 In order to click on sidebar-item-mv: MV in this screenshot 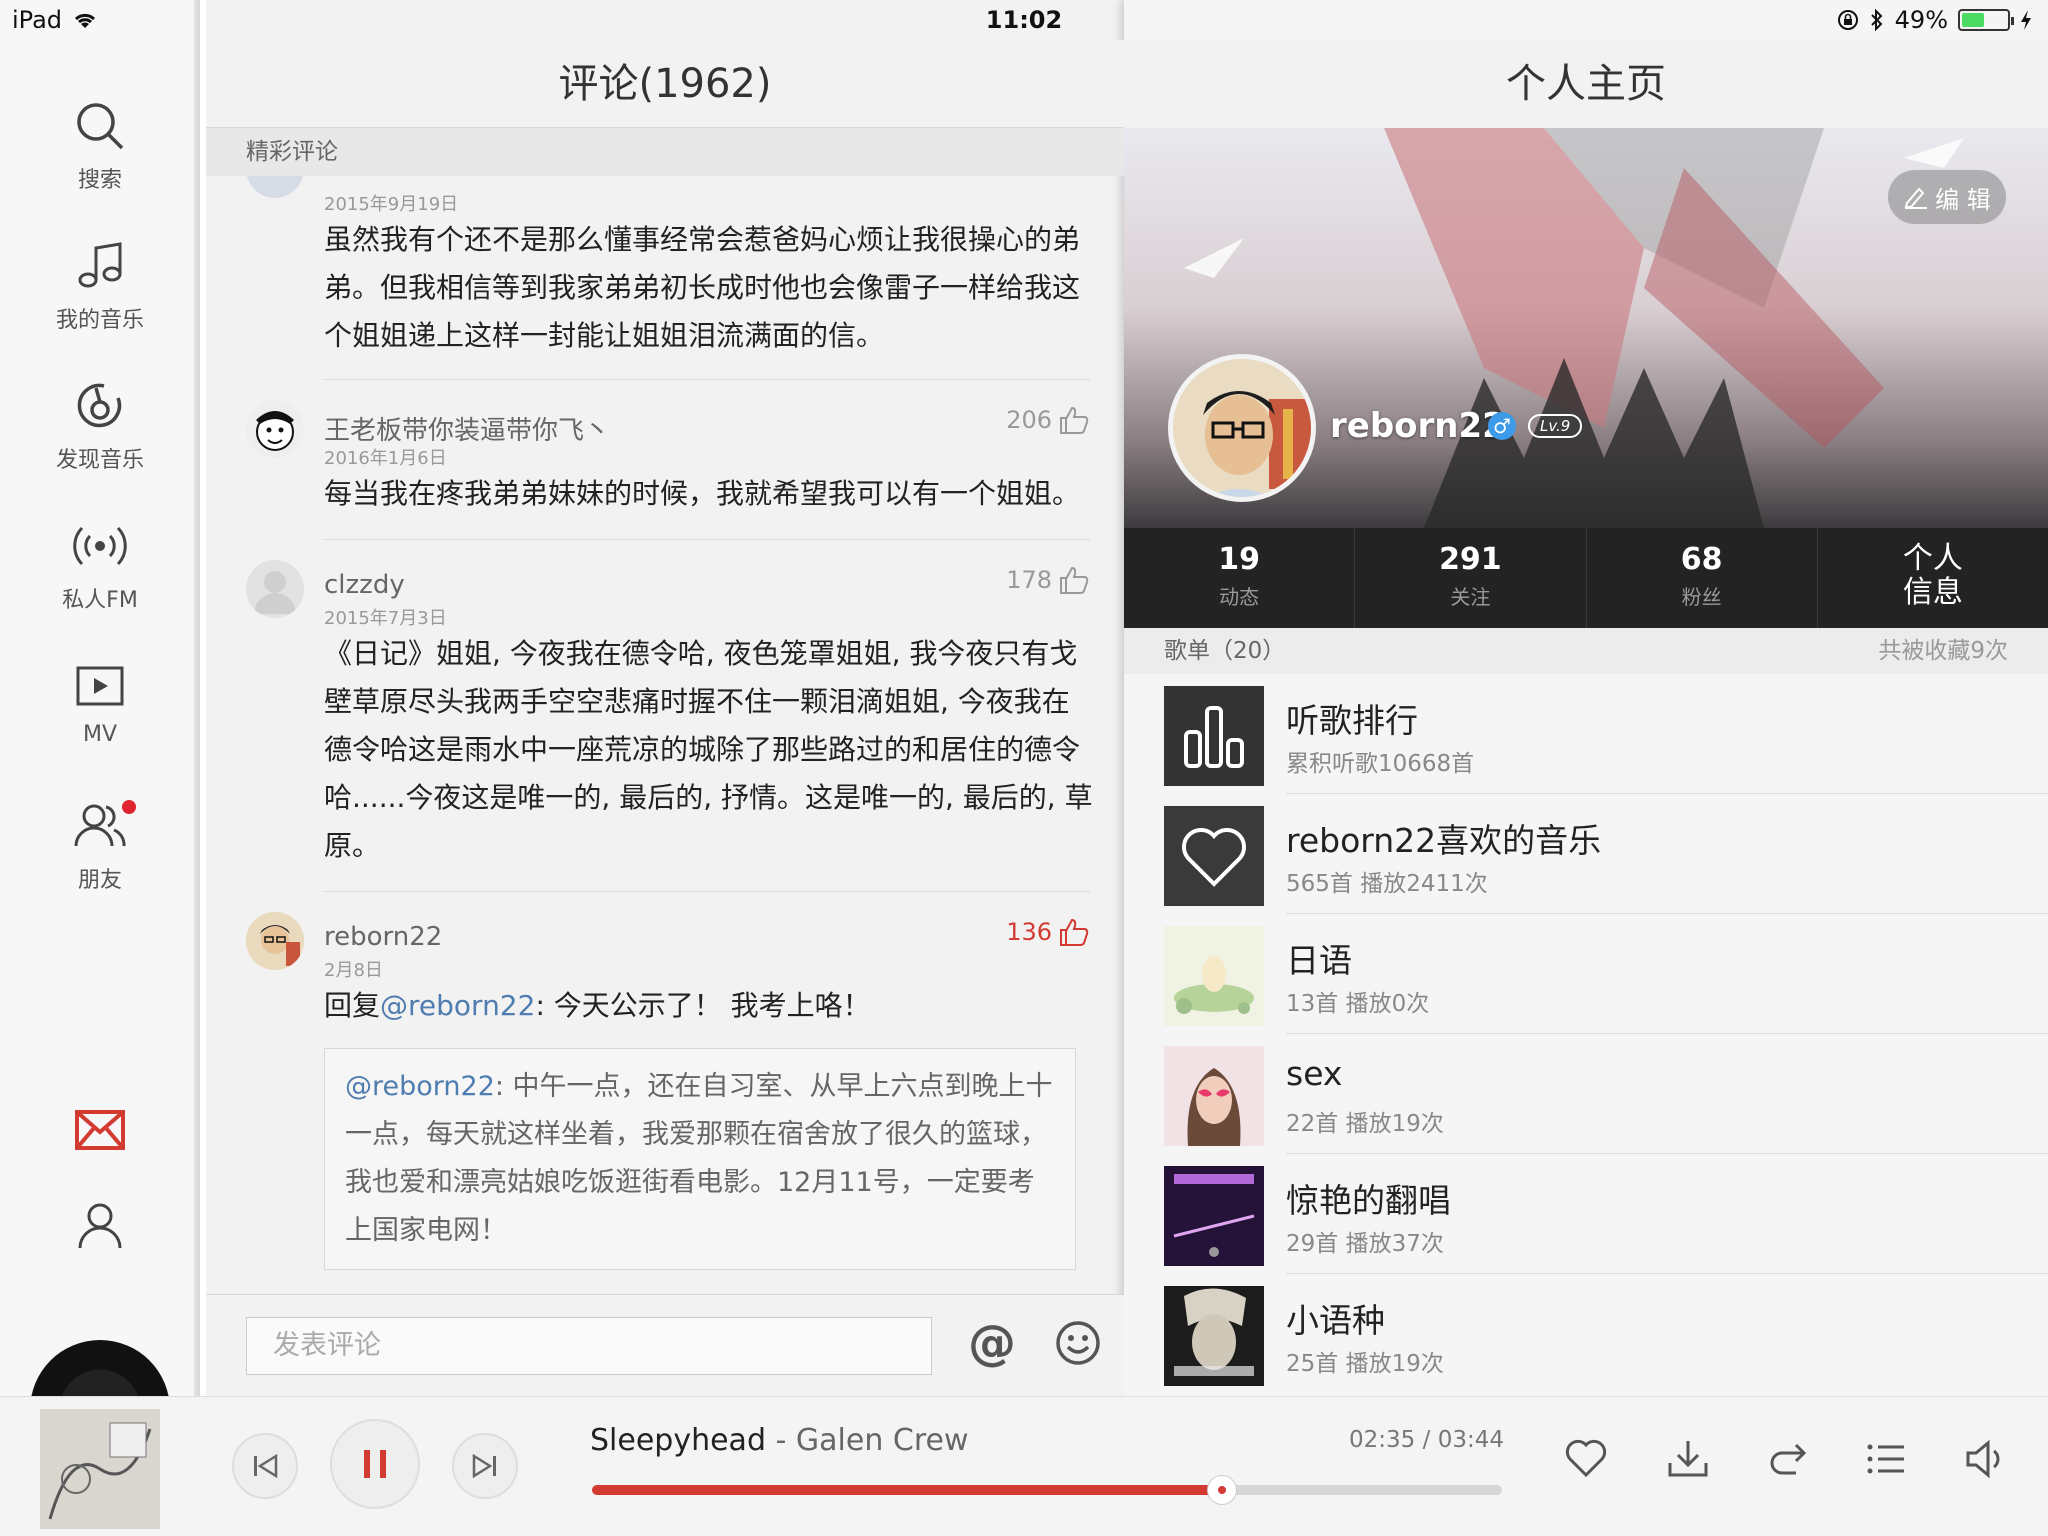, I will do `click(100, 703)`.